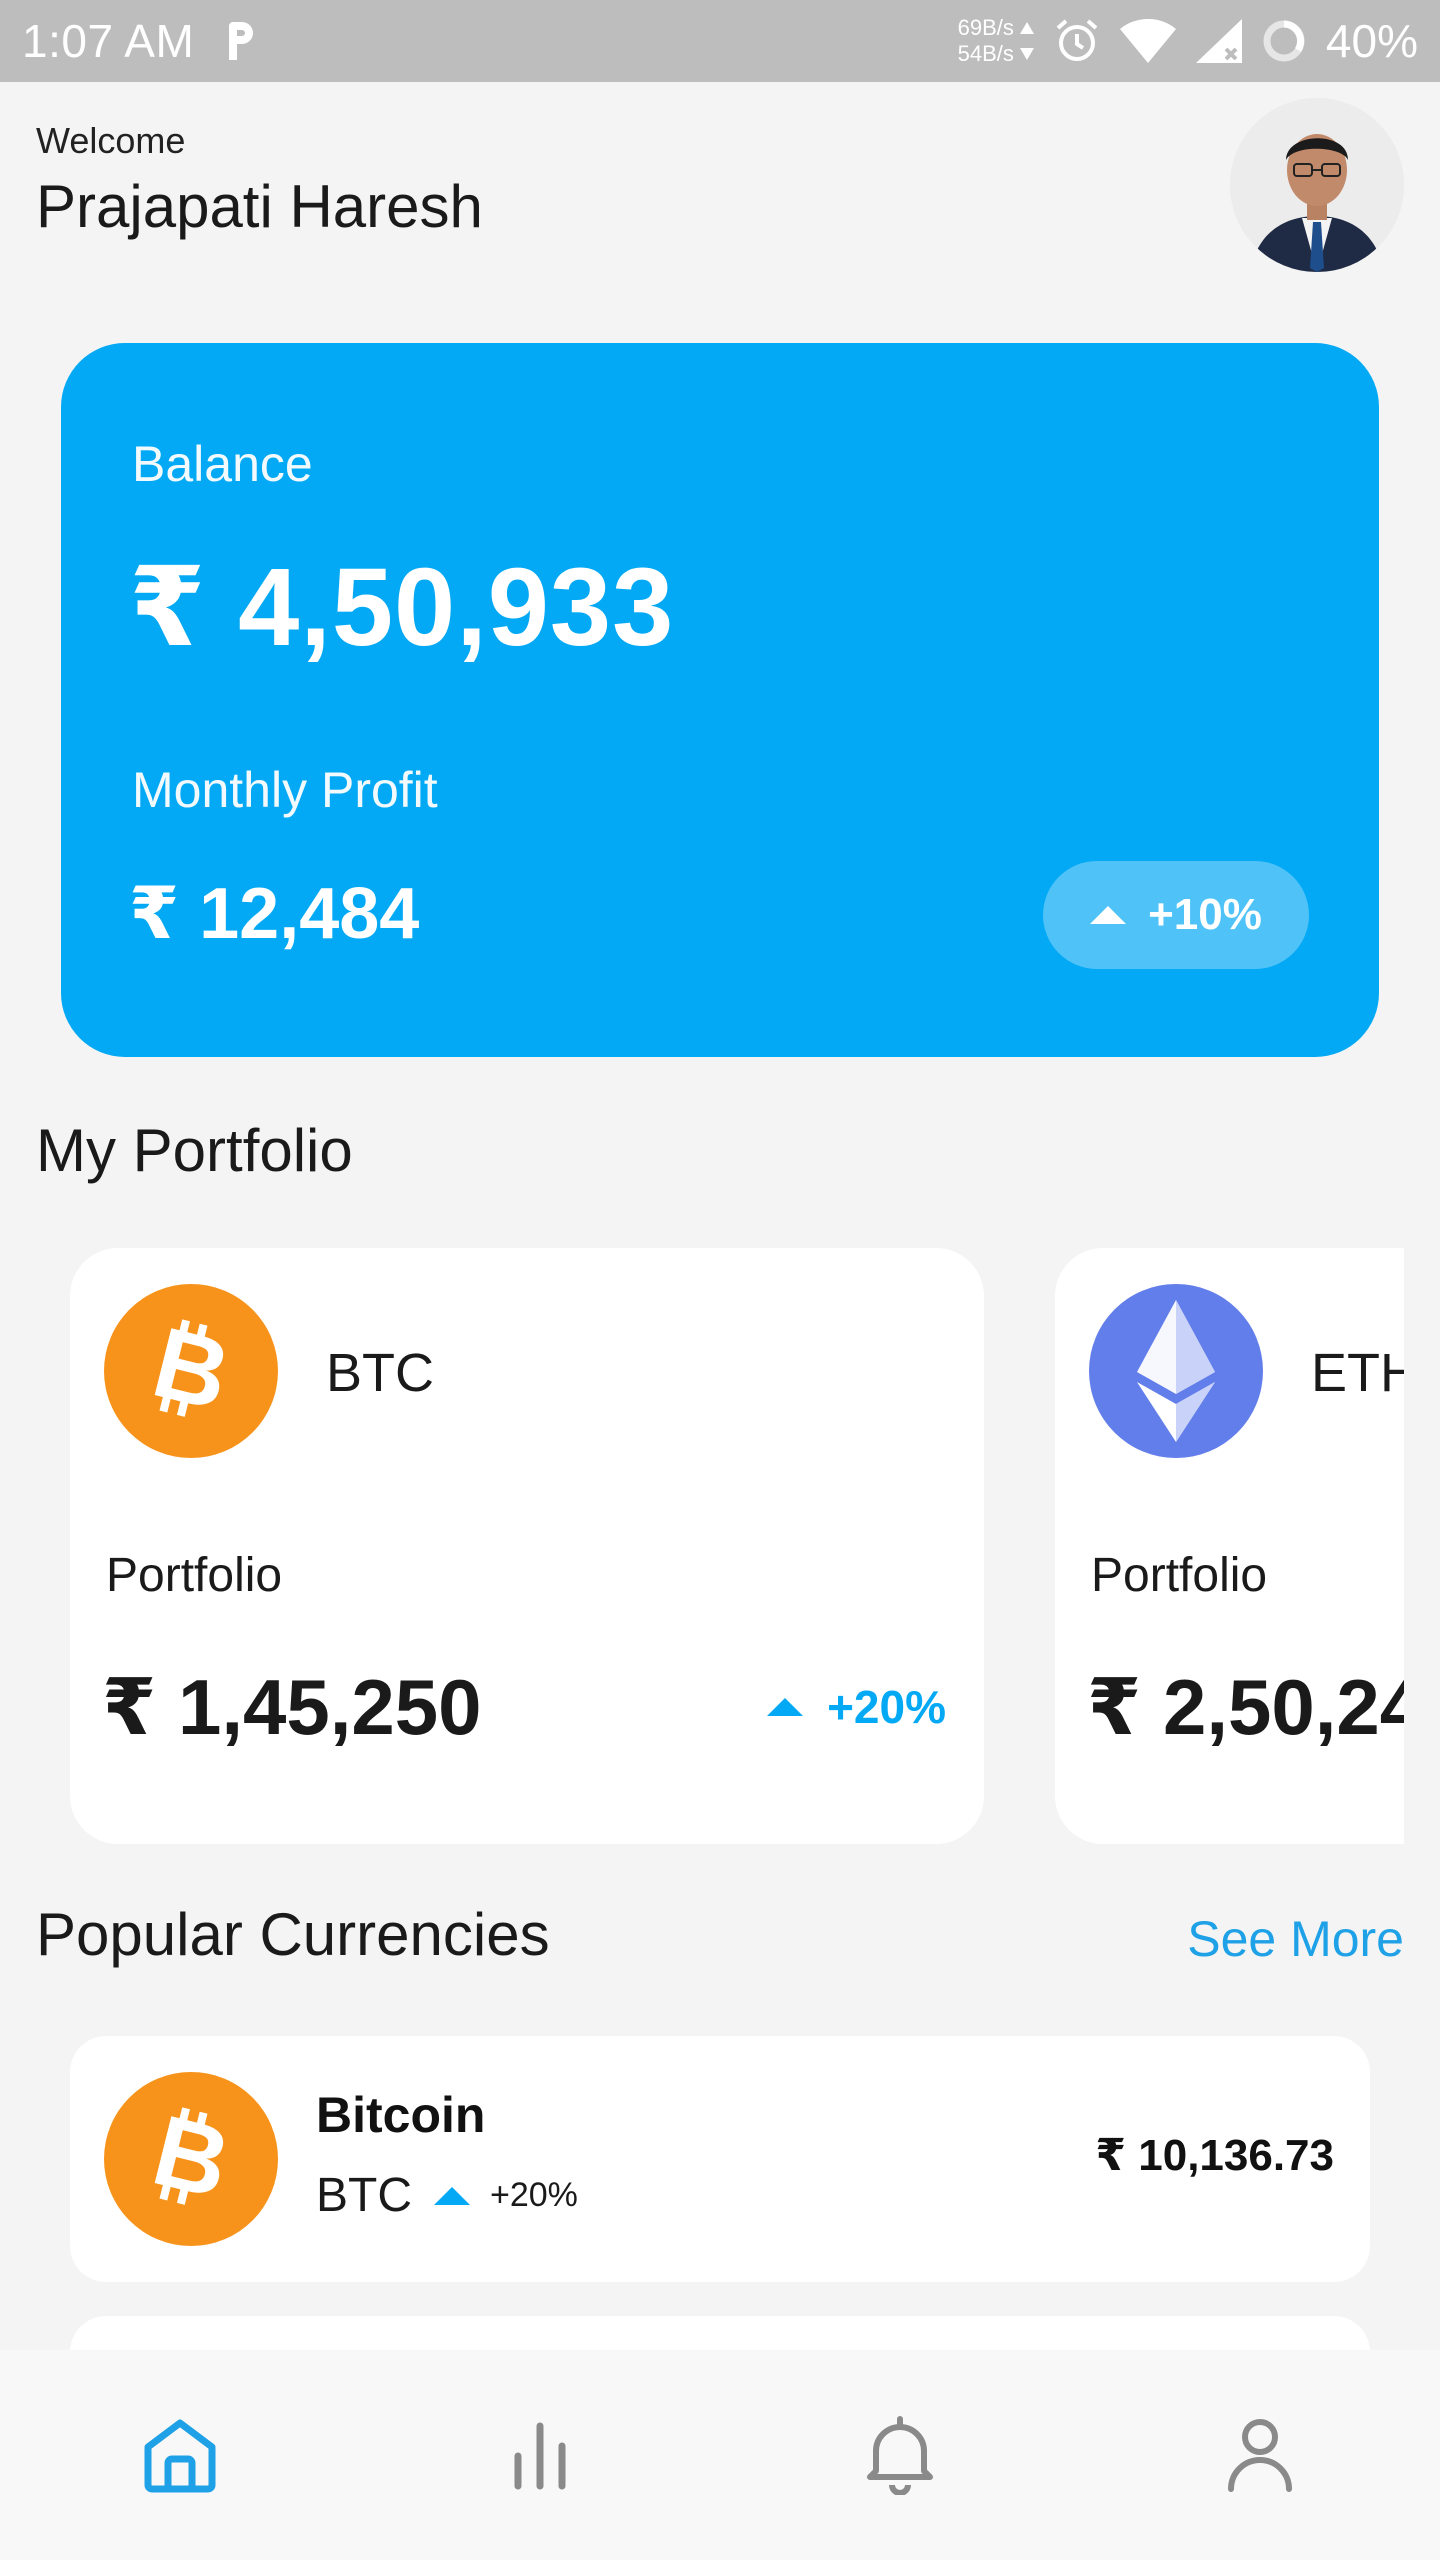 The width and height of the screenshot is (1440, 2560). What do you see at coordinates (534, 2195) in the screenshot?
I see `currency-change-text: +20%` at bounding box center [534, 2195].